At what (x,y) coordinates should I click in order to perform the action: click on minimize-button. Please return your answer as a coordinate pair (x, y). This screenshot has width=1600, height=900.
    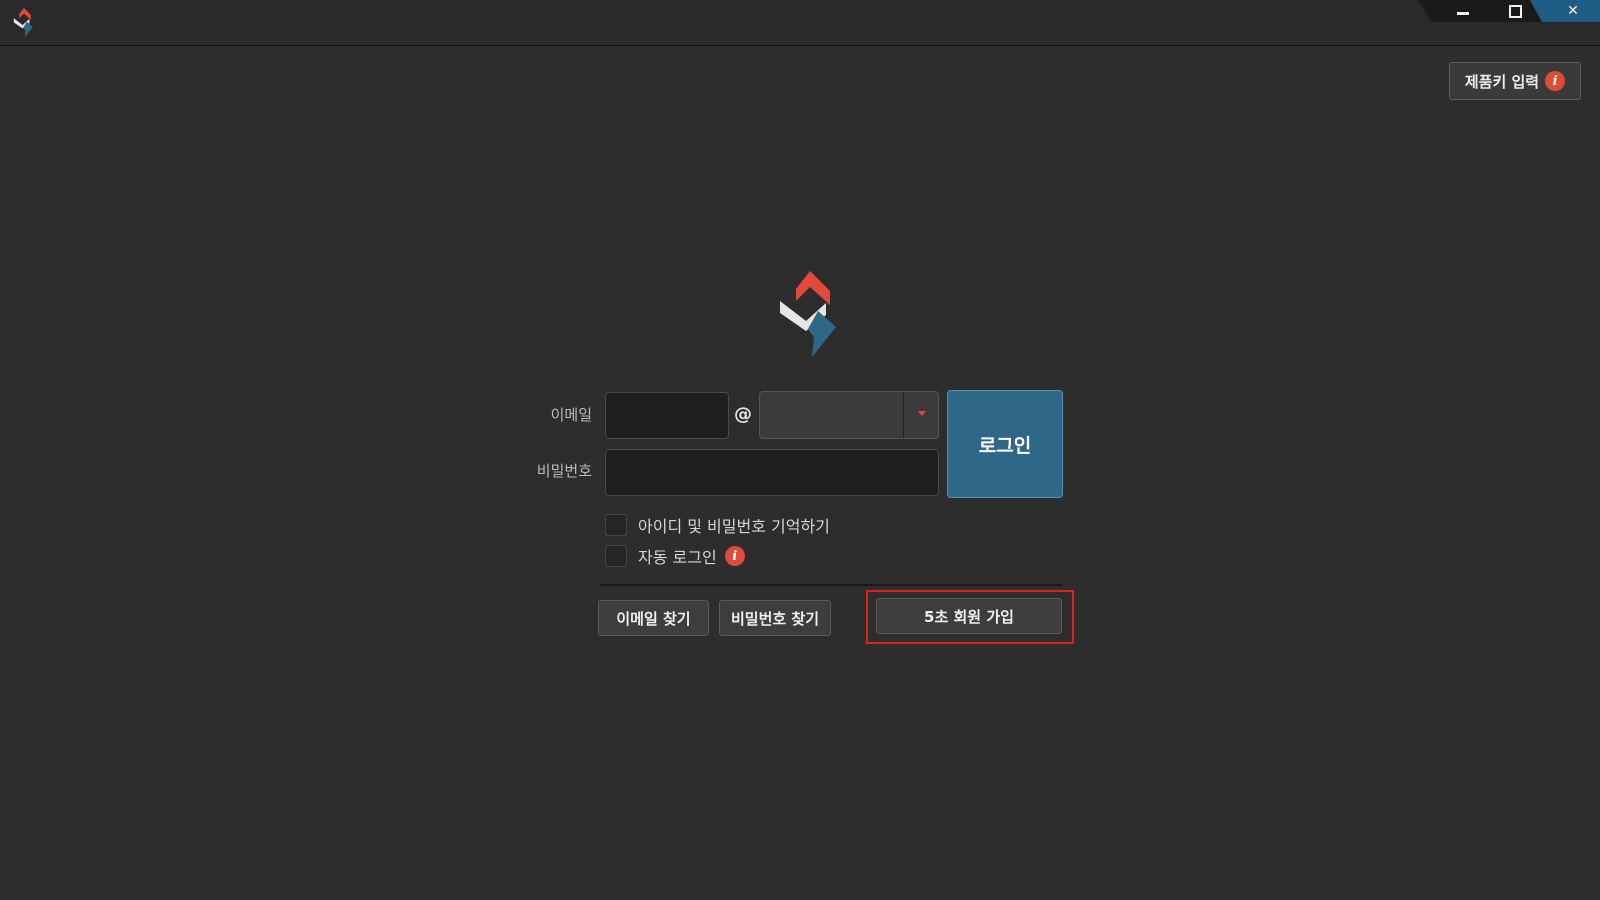
    Looking at the image, I should click on (1463, 11).